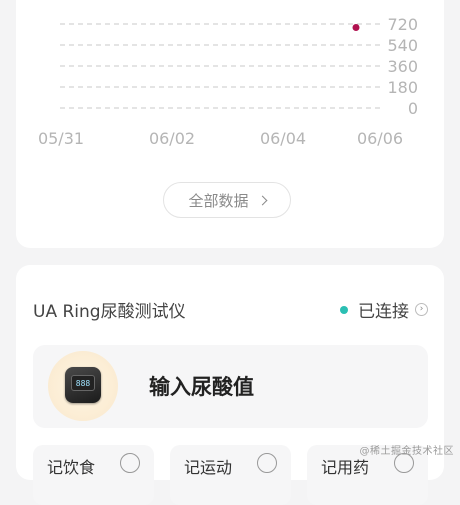 The height and width of the screenshot is (505, 460). I want to click on input-uric-acid-button: 888 输入尿酸值, so click(230, 386).